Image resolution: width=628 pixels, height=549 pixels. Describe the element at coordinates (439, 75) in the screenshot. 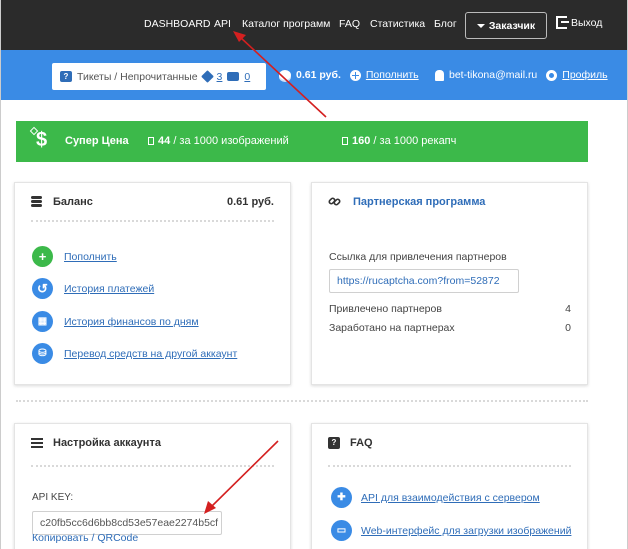

I see `user-icon` at that location.